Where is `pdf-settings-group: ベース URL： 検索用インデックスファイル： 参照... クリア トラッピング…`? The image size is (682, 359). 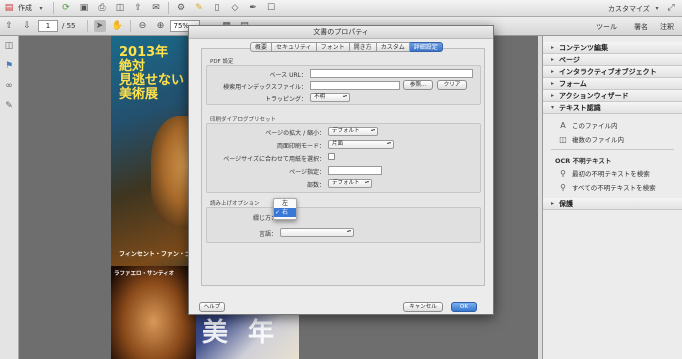
pdf-settings-group: ベース URL： 検索用インデックスファイル： 参照... クリア トラッピング… is located at coordinates (343, 85).